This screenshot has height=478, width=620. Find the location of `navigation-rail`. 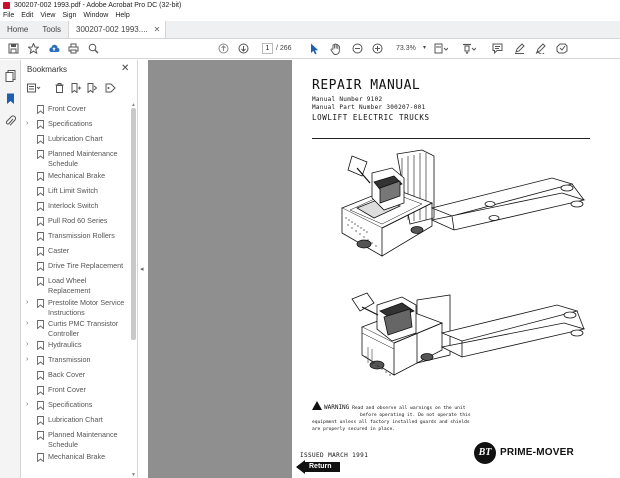

navigation-rail is located at coordinates (10, 269).